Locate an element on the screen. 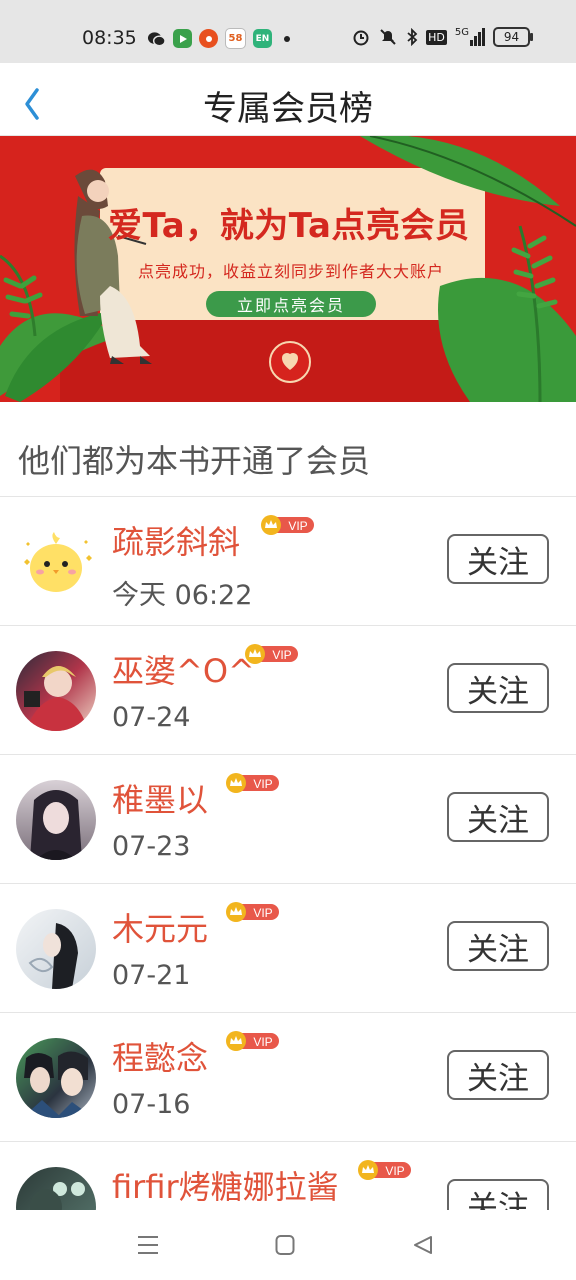 The width and height of the screenshot is (576, 1280). alarm-icon is located at coordinates (361, 38).